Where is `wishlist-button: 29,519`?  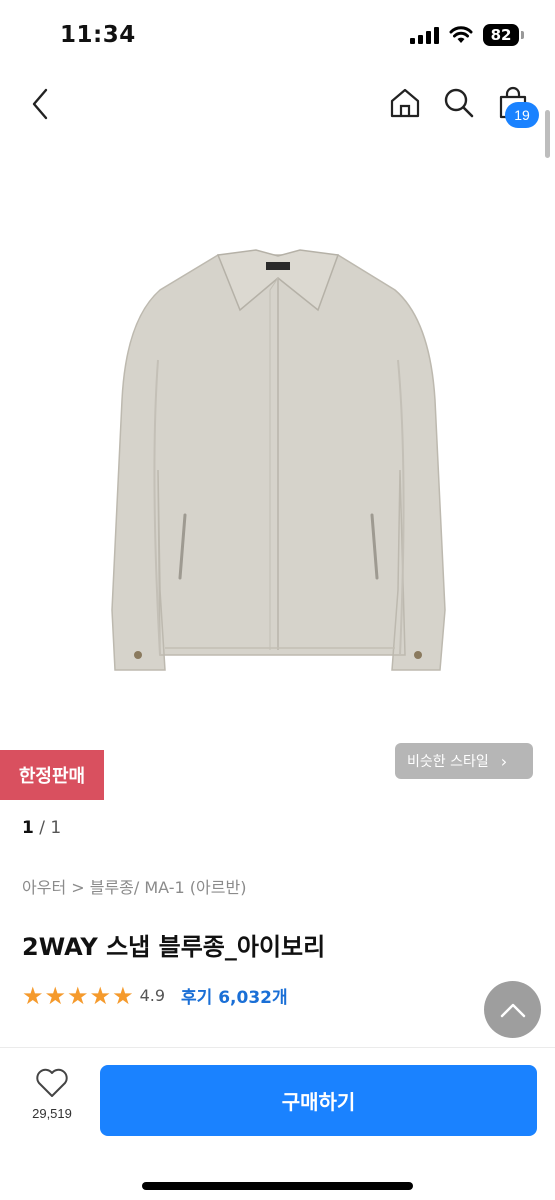 wishlist-button: 29,519 is located at coordinates (52, 1101).